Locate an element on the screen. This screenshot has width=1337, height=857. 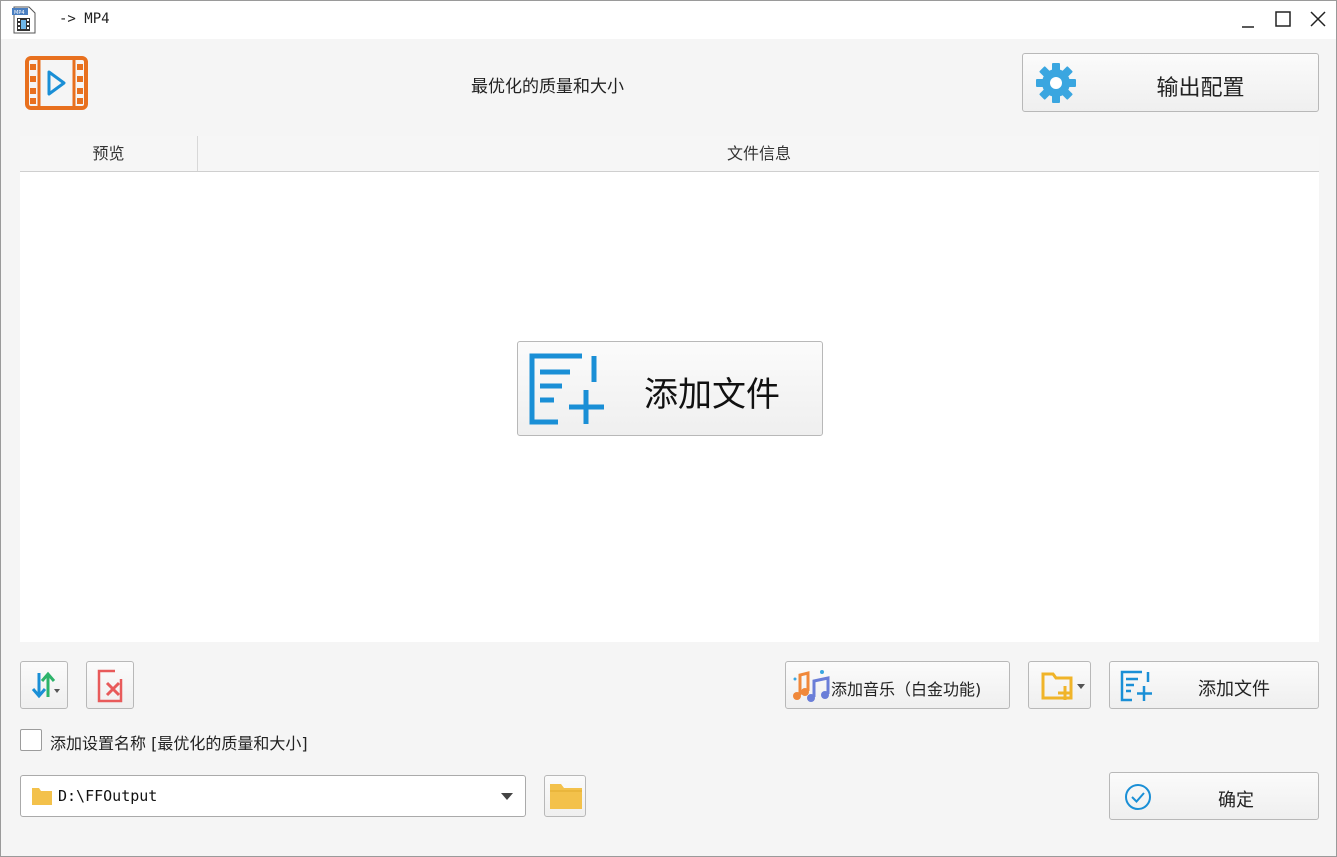
video-file-icon is located at coordinates (56, 83).